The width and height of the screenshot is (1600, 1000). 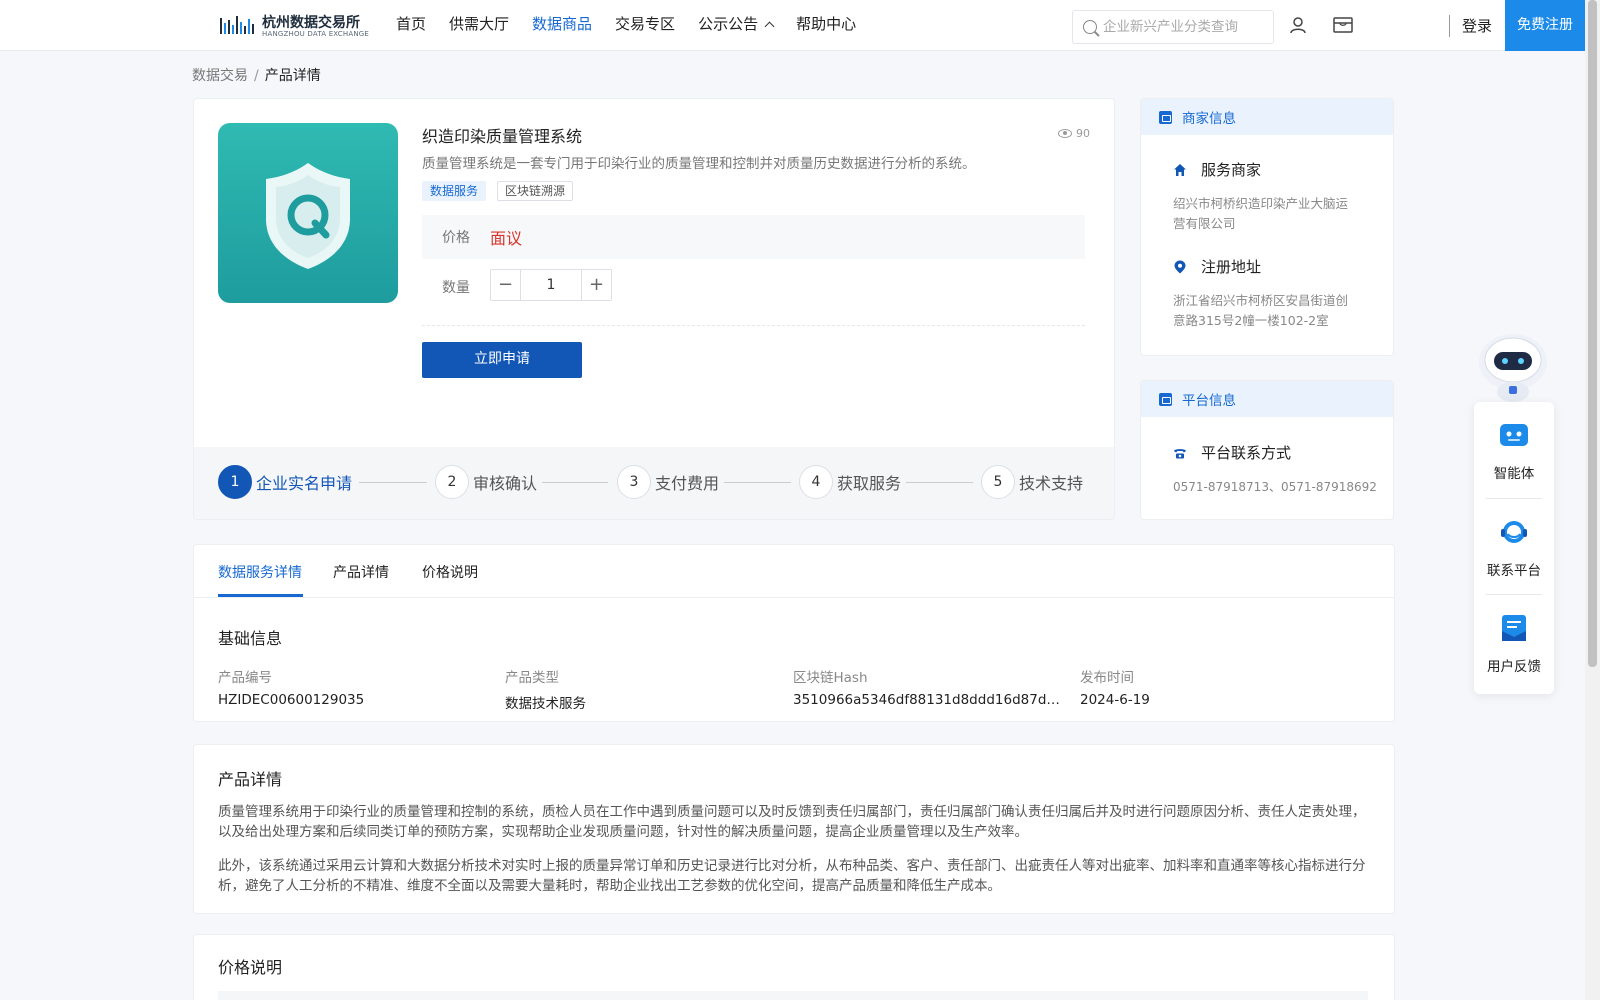 I want to click on quantity-label: 数量, so click(x=456, y=288).